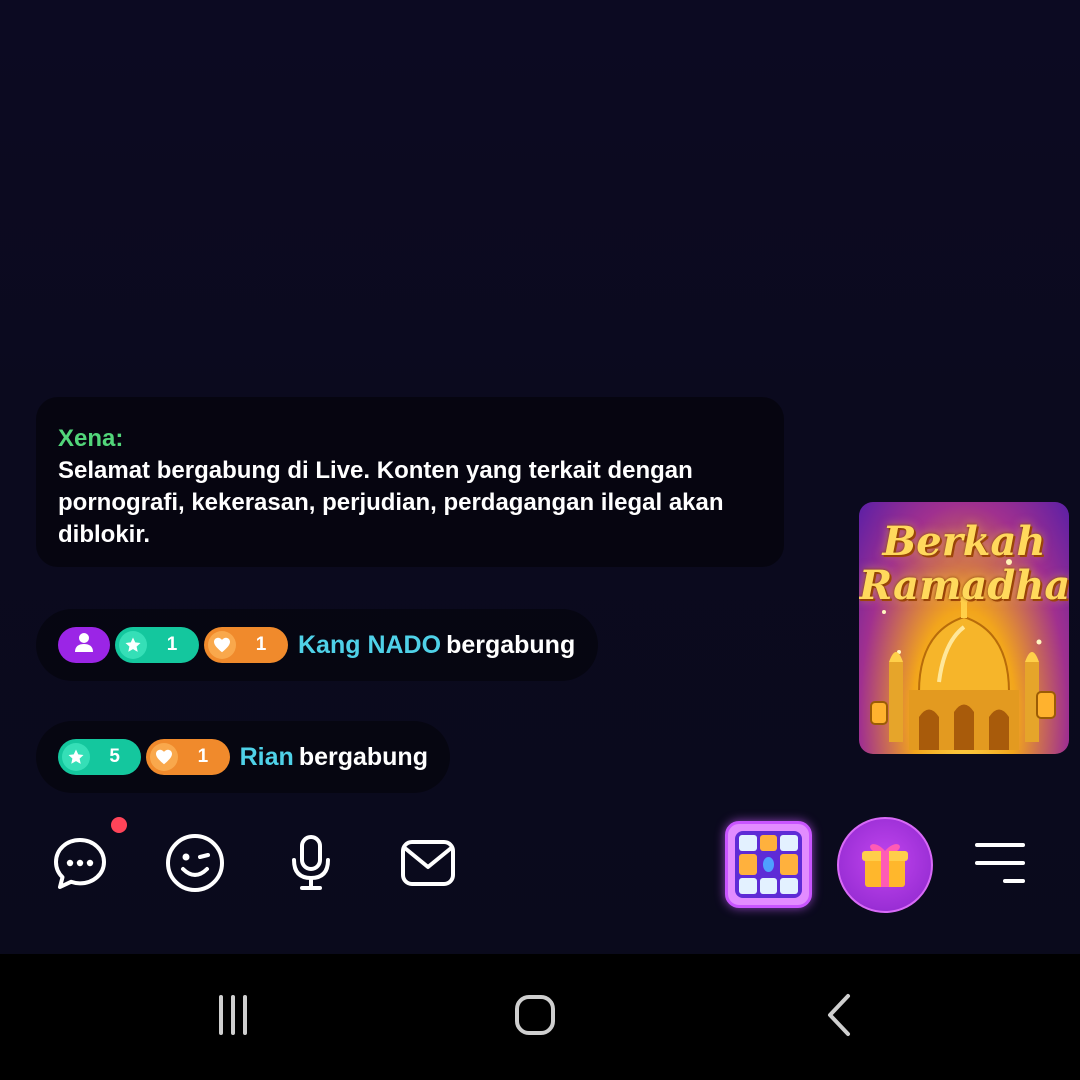 The height and width of the screenshot is (1080, 1080). I want to click on home-icon, so click(535, 1017).